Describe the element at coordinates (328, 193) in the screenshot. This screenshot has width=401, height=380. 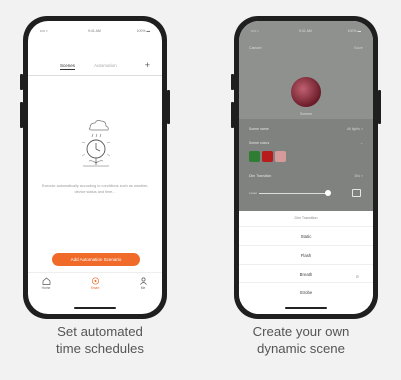
I see `speed-slider-knob` at that location.